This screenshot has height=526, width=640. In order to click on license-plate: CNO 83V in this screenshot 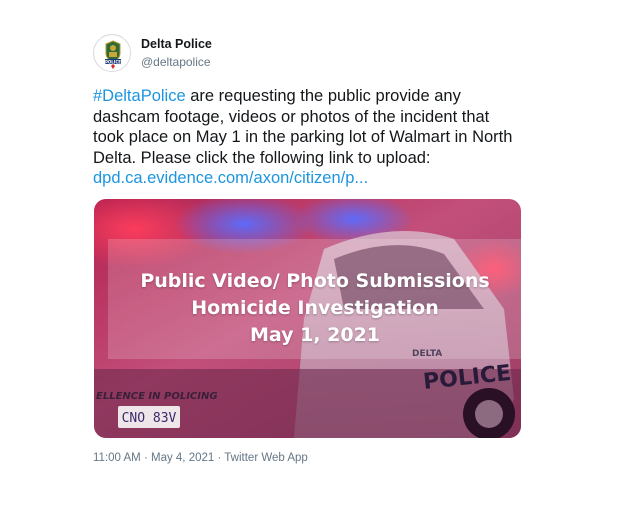, I will do `click(149, 418)`.